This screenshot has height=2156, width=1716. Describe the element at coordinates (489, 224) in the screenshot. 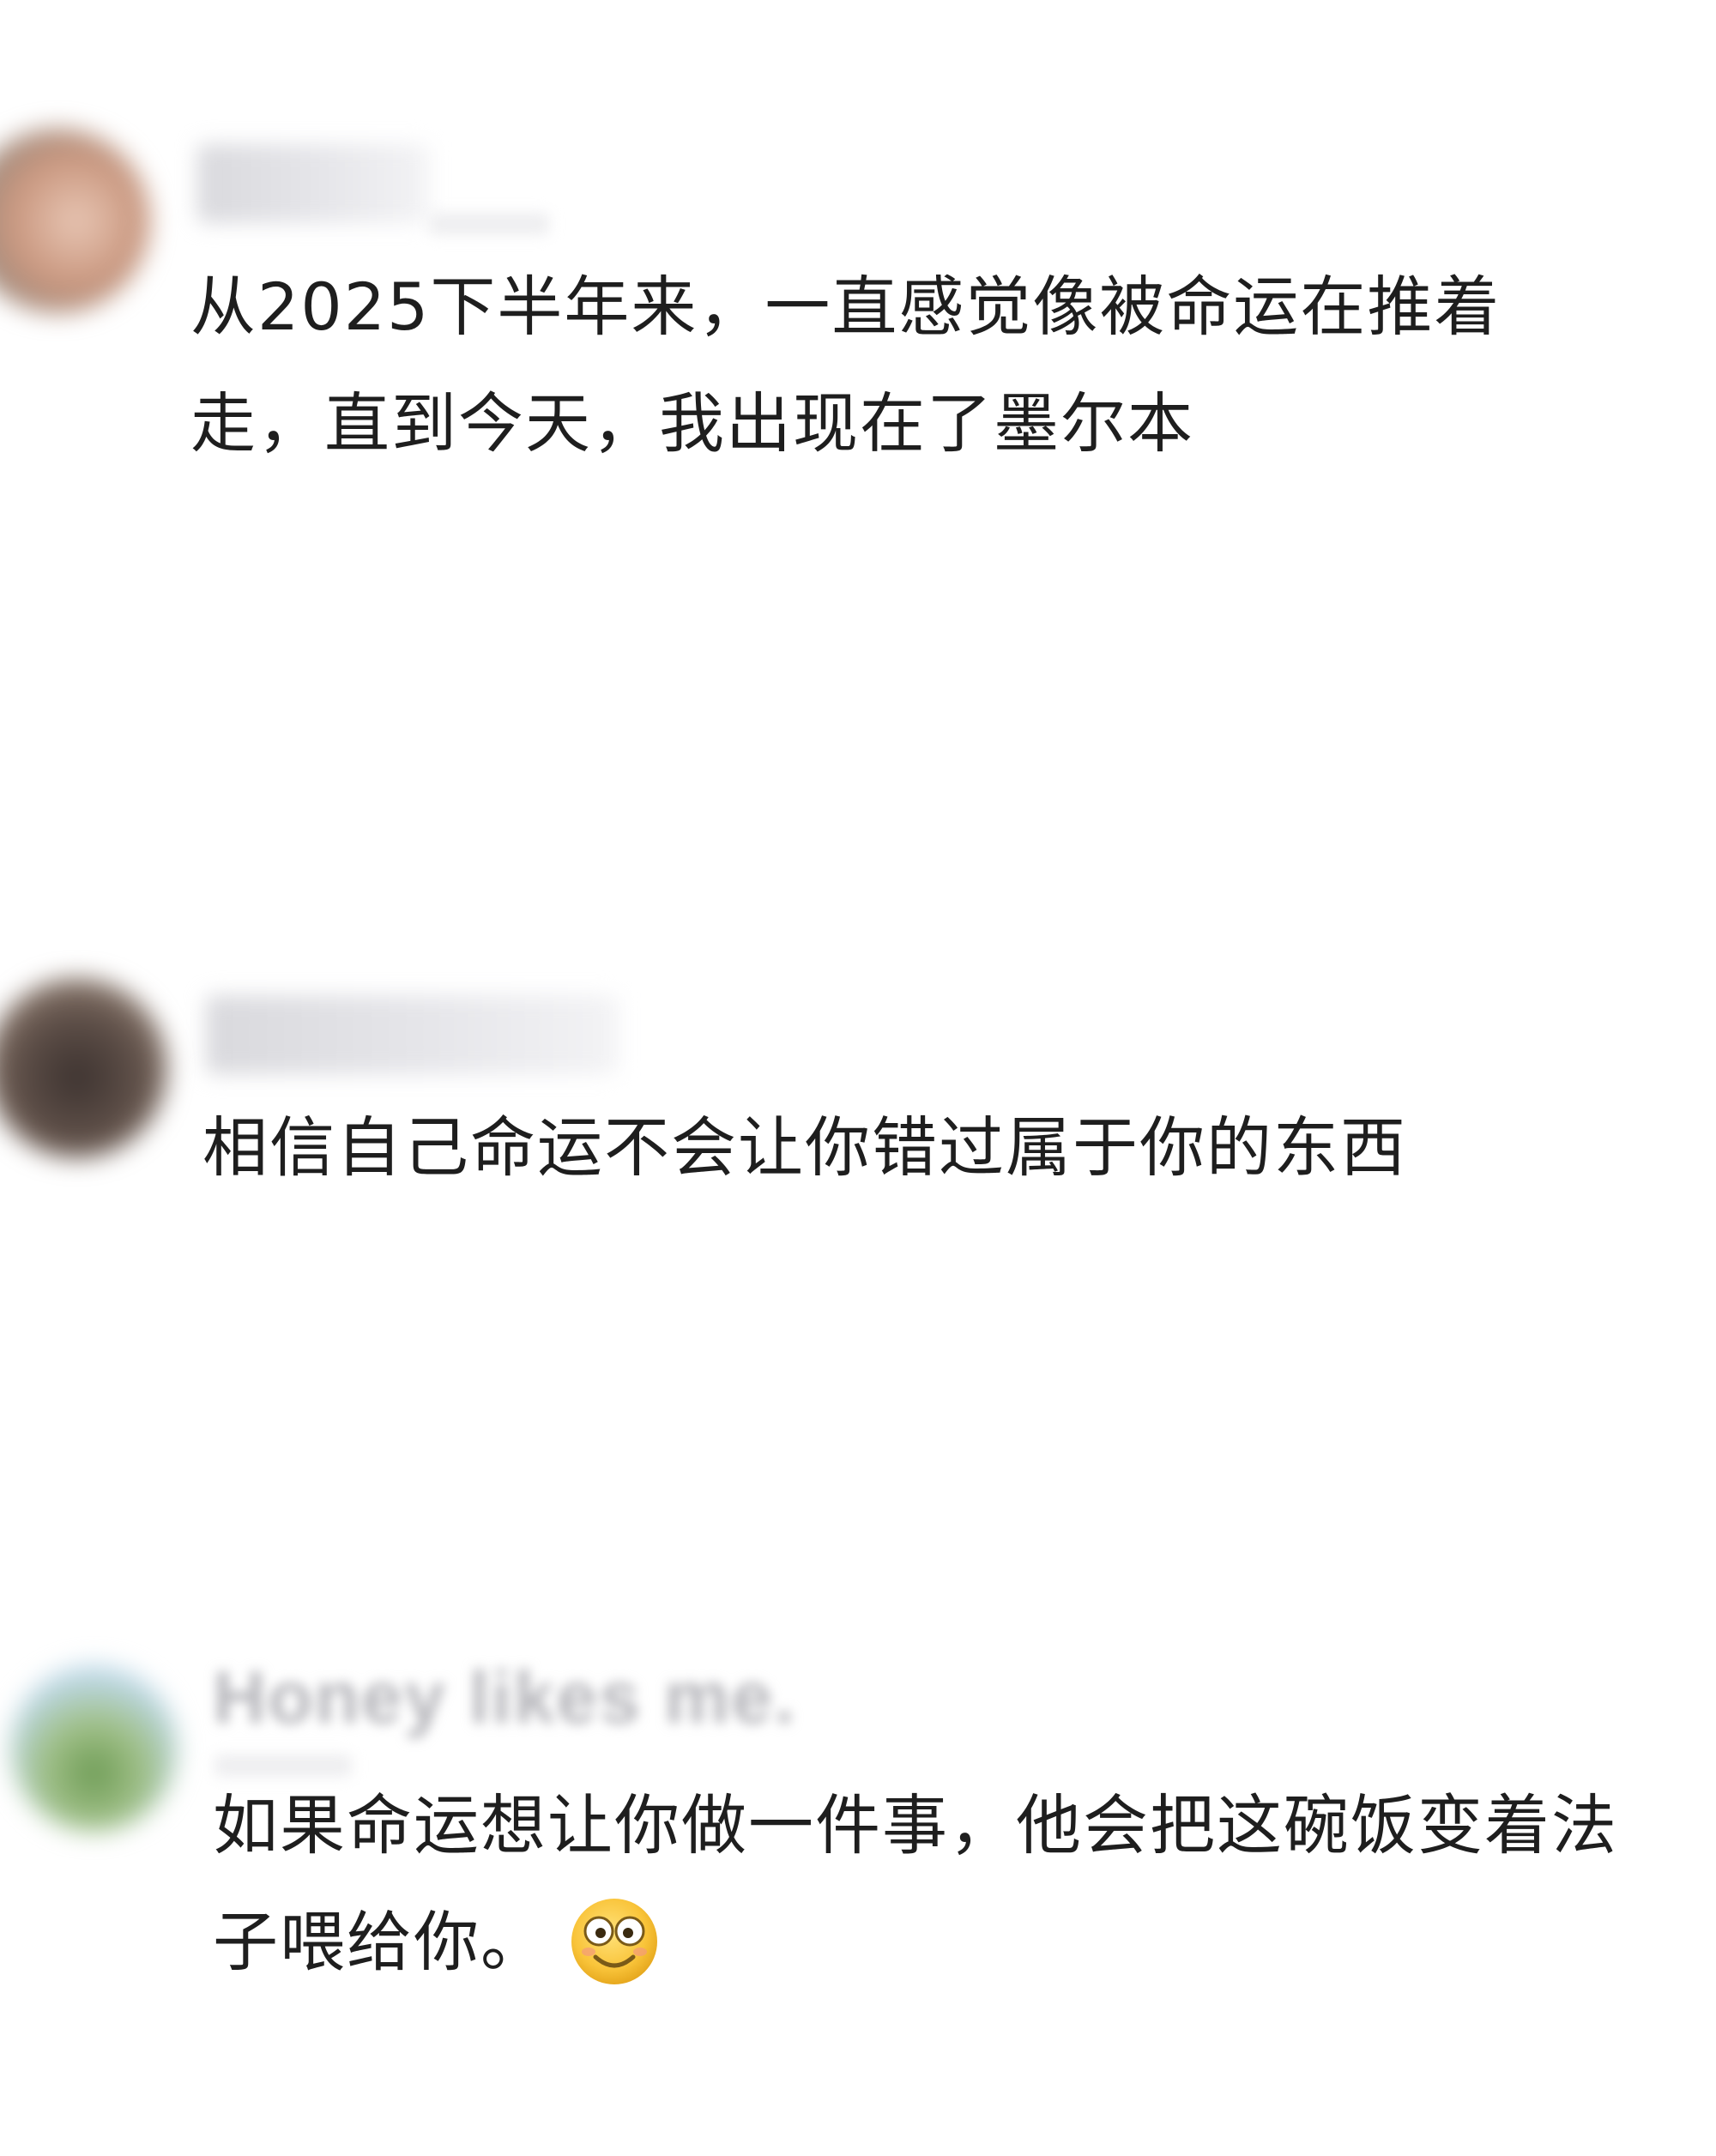

I see `comment-meta` at that location.